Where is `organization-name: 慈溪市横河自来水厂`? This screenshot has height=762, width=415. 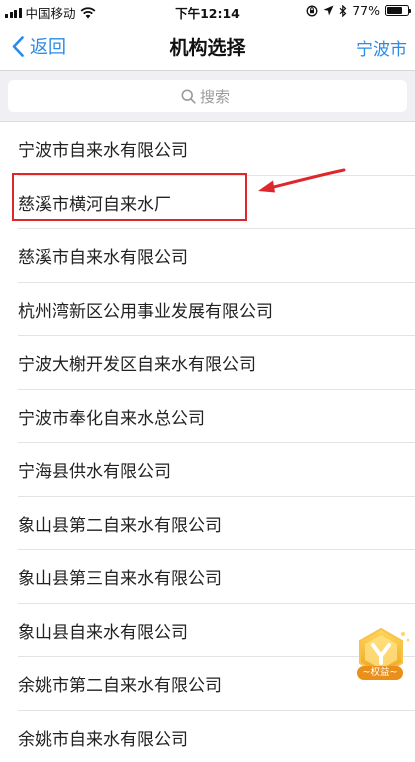 organization-name: 慈溪市横河自来水厂 is located at coordinates (94, 204).